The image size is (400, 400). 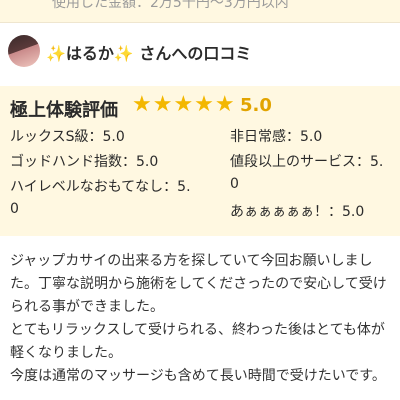 I want to click on metric-extraordinary: 非日常感：5.0, so click(x=276, y=137).